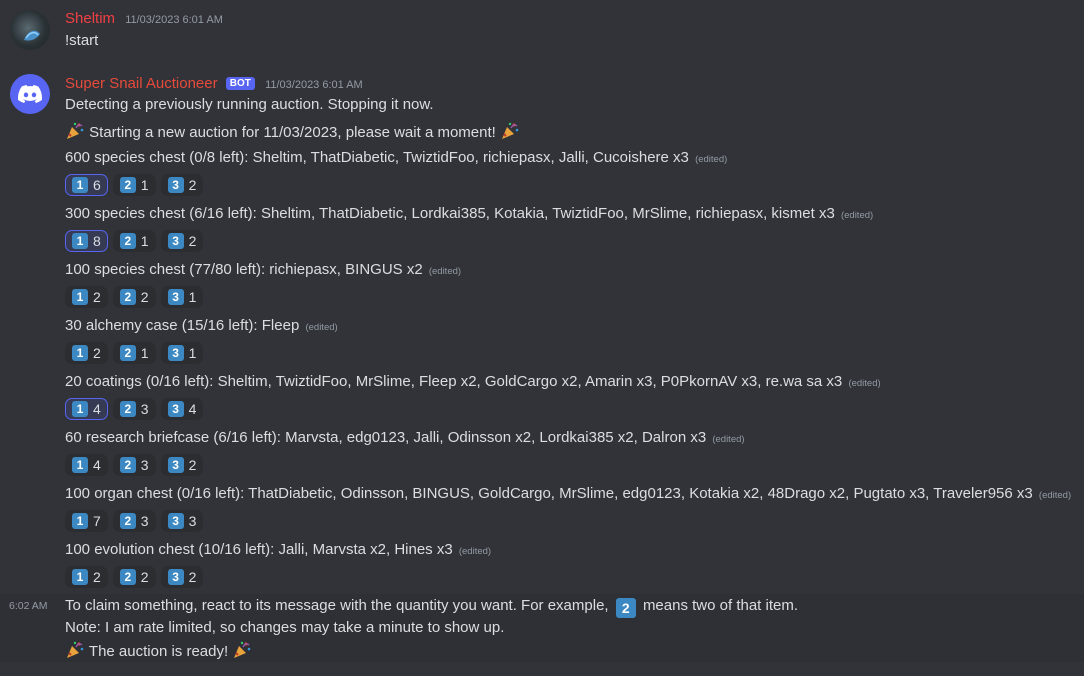 The height and width of the screenshot is (676, 1084). I want to click on reaction-bar: 162132, so click(134, 185).